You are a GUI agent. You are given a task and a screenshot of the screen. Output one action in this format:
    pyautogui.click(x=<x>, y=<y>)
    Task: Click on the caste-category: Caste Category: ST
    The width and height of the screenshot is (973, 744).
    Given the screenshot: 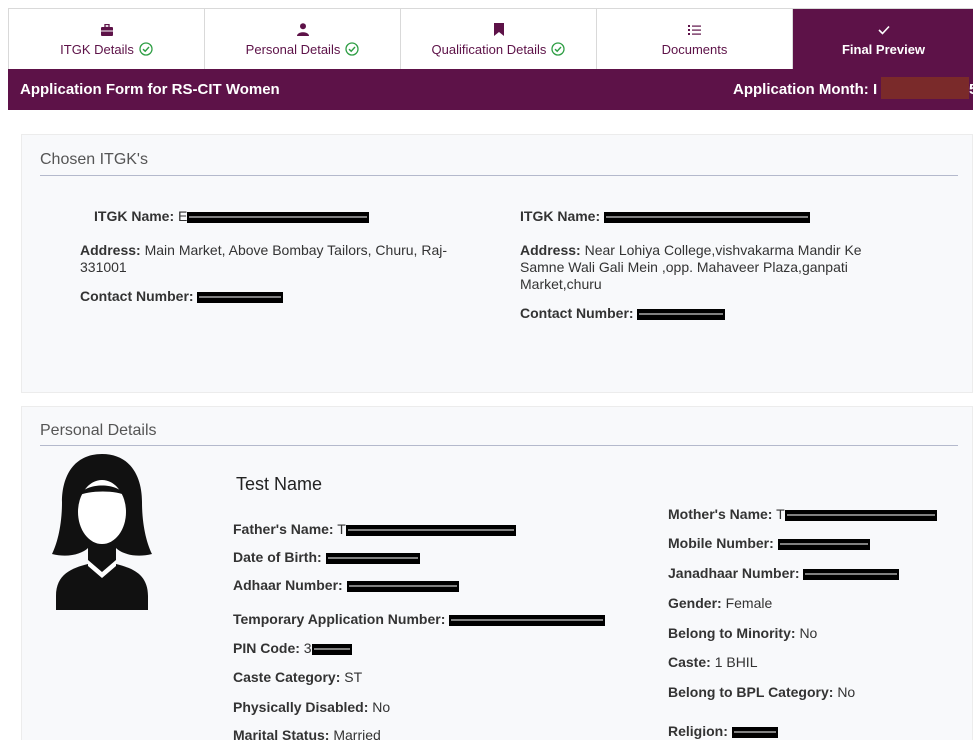 What is the action you would take?
    pyautogui.click(x=298, y=677)
    